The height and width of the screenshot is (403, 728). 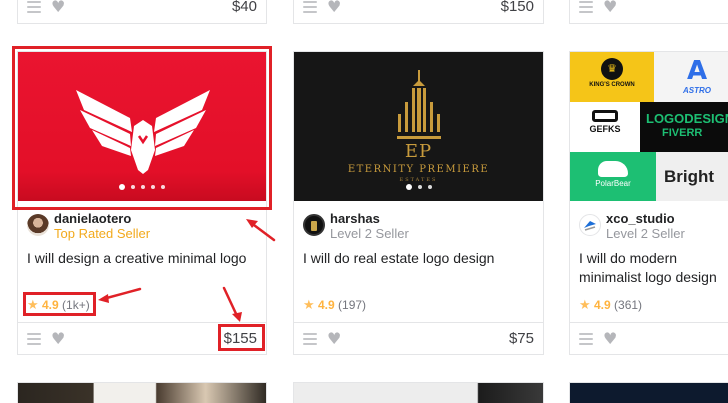 I want to click on gig-title: I will do real estate logo design, so click(x=420, y=258).